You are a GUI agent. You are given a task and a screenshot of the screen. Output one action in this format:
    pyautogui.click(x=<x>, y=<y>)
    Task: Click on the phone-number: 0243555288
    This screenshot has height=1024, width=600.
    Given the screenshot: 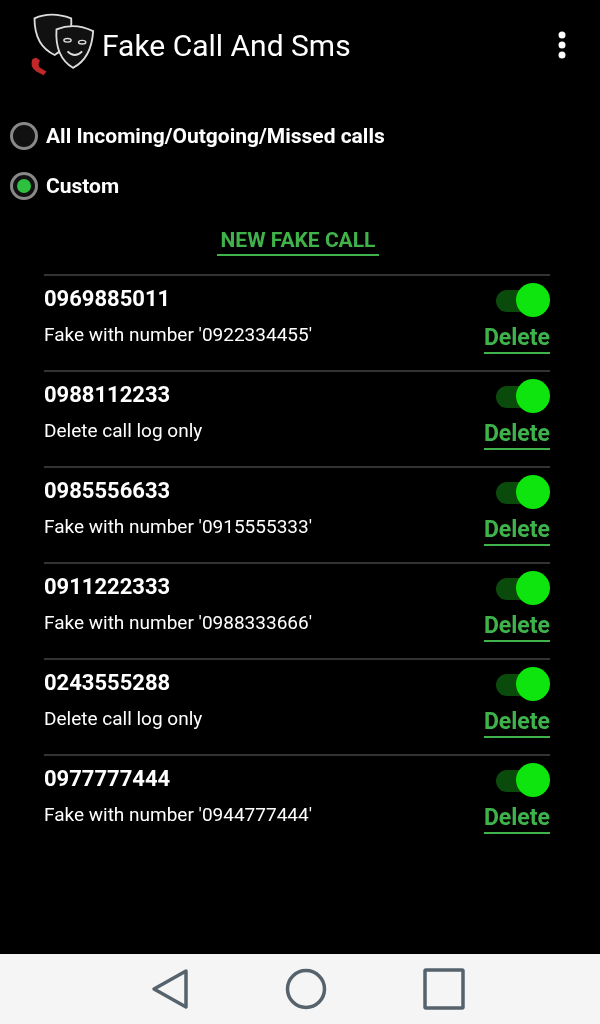 What is the action you would take?
    pyautogui.click(x=108, y=682)
    